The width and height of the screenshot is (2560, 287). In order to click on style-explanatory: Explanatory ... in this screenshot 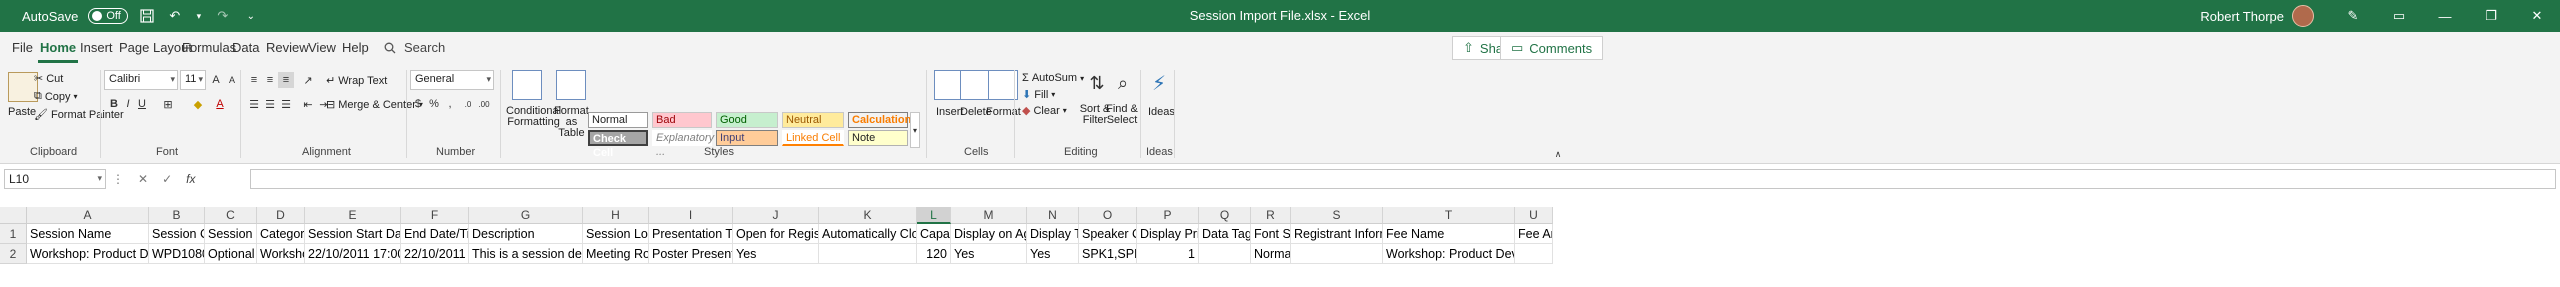, I will do `click(683, 144)`.